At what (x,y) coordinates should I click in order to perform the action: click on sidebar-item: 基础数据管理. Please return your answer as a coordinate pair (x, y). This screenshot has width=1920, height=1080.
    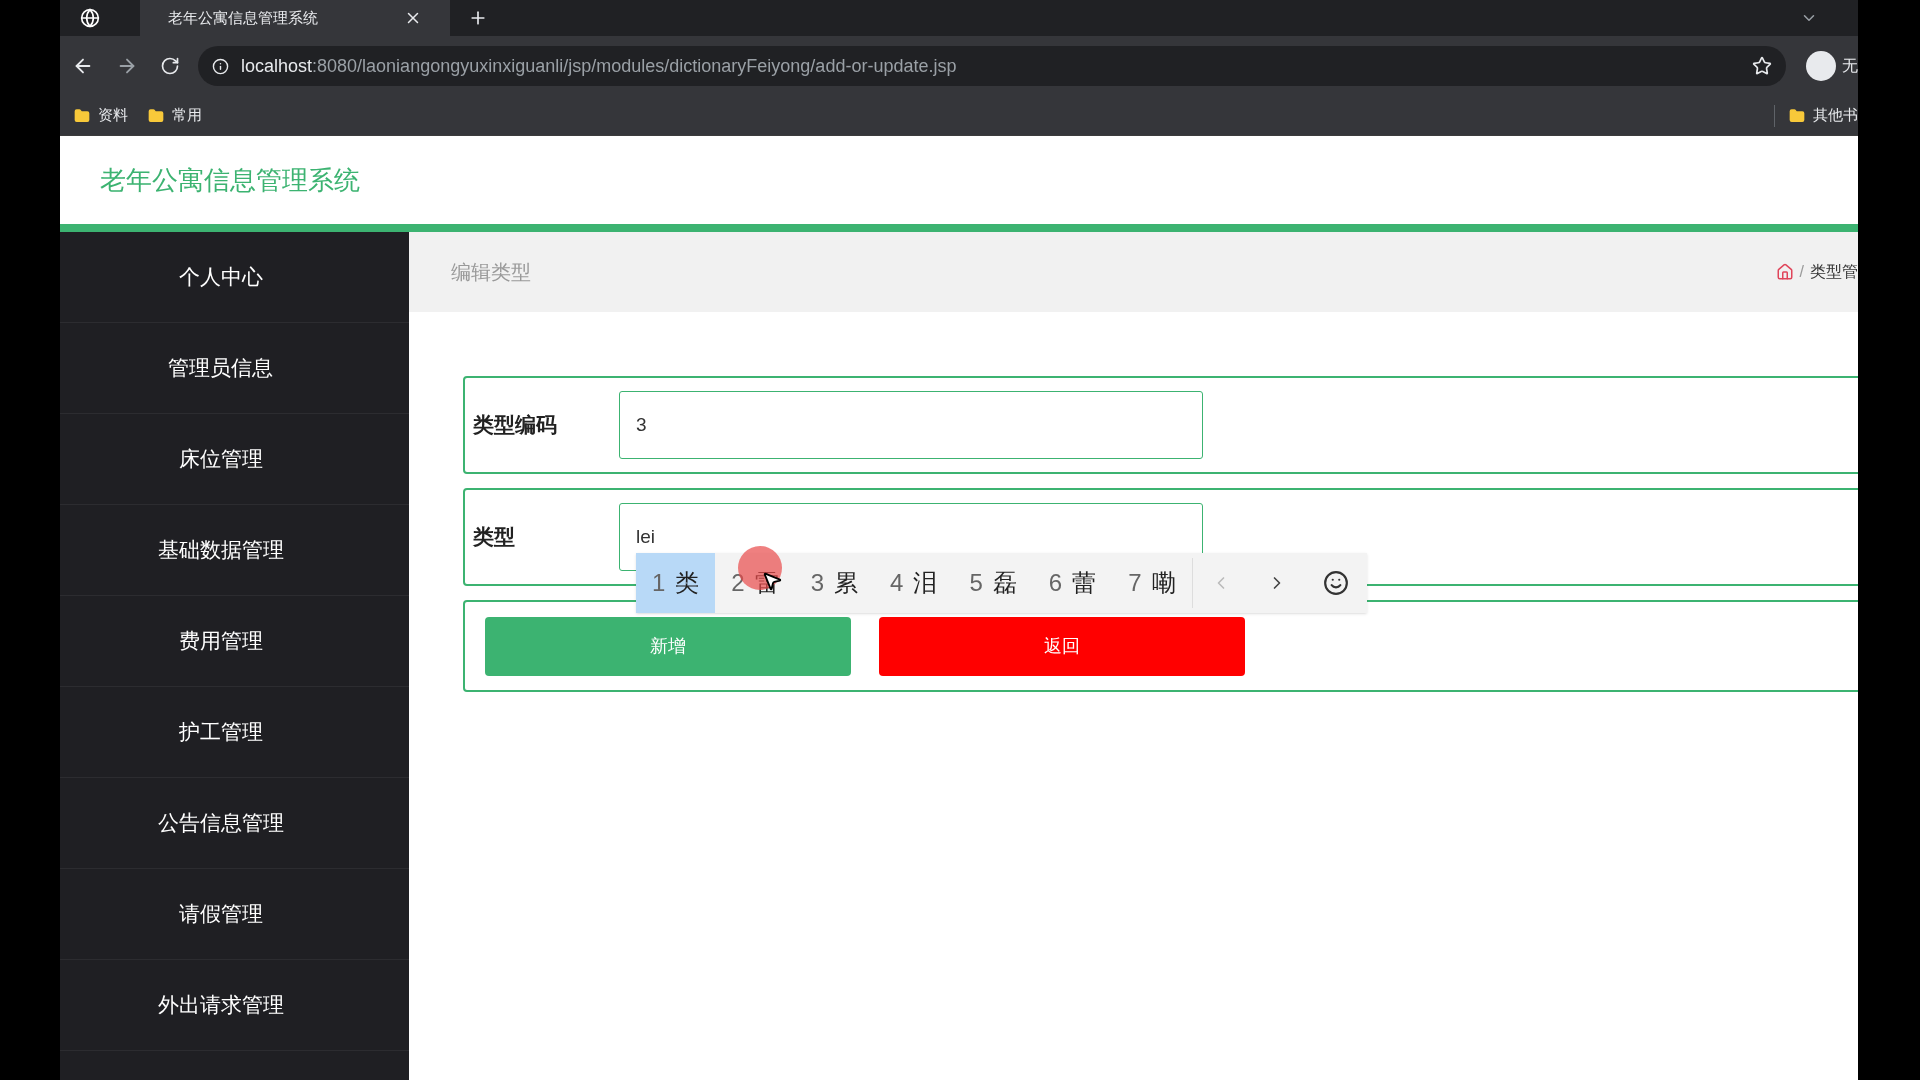
    Looking at the image, I should click on (234, 550).